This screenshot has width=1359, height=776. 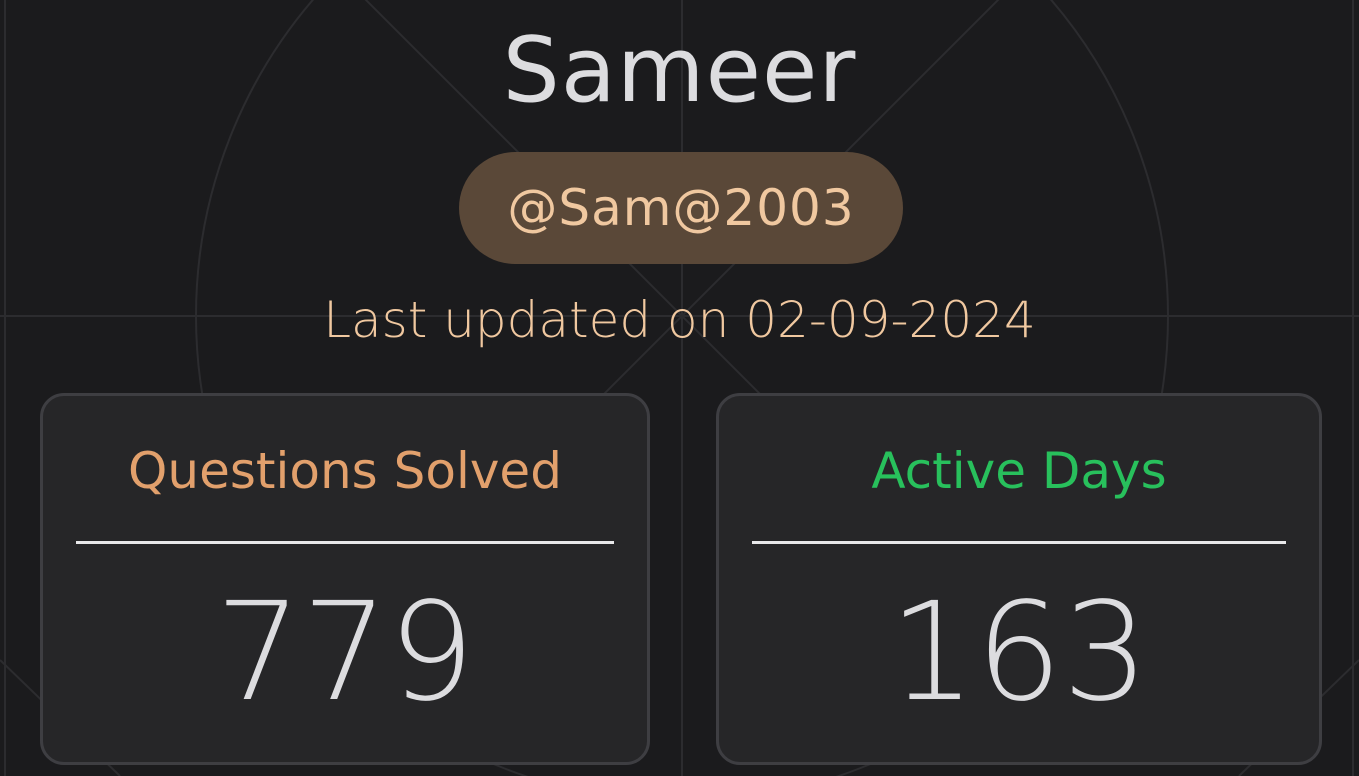 I want to click on username-badge: @Sam@2003, so click(x=681, y=208).